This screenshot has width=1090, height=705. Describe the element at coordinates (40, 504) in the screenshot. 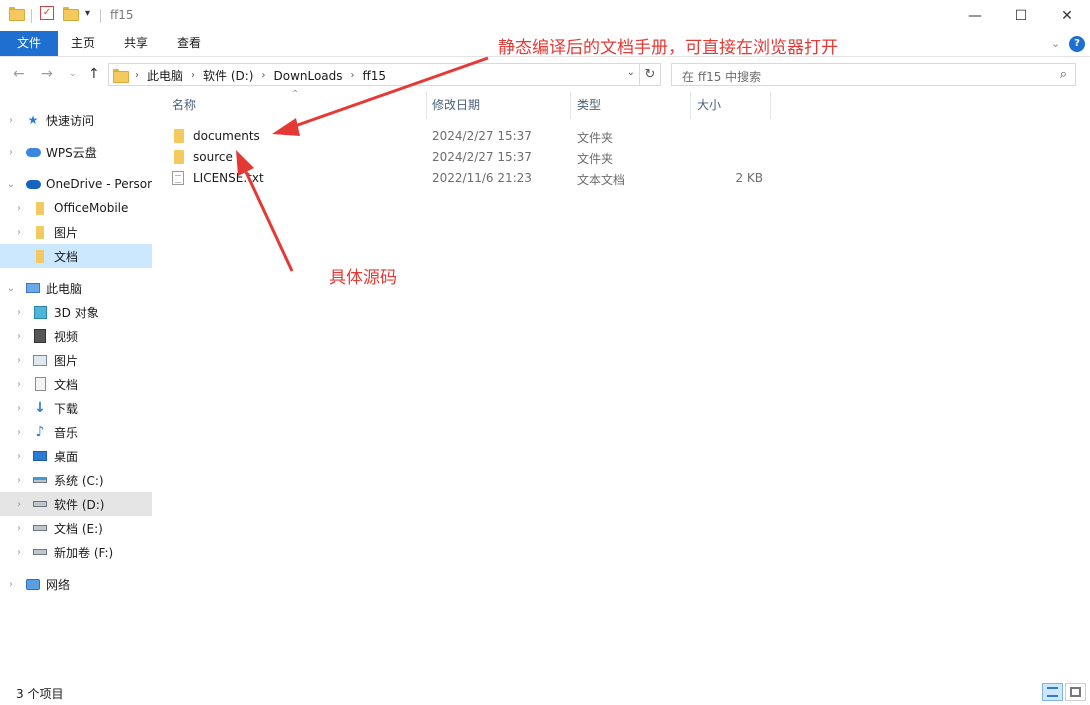

I see `drive-icon` at that location.